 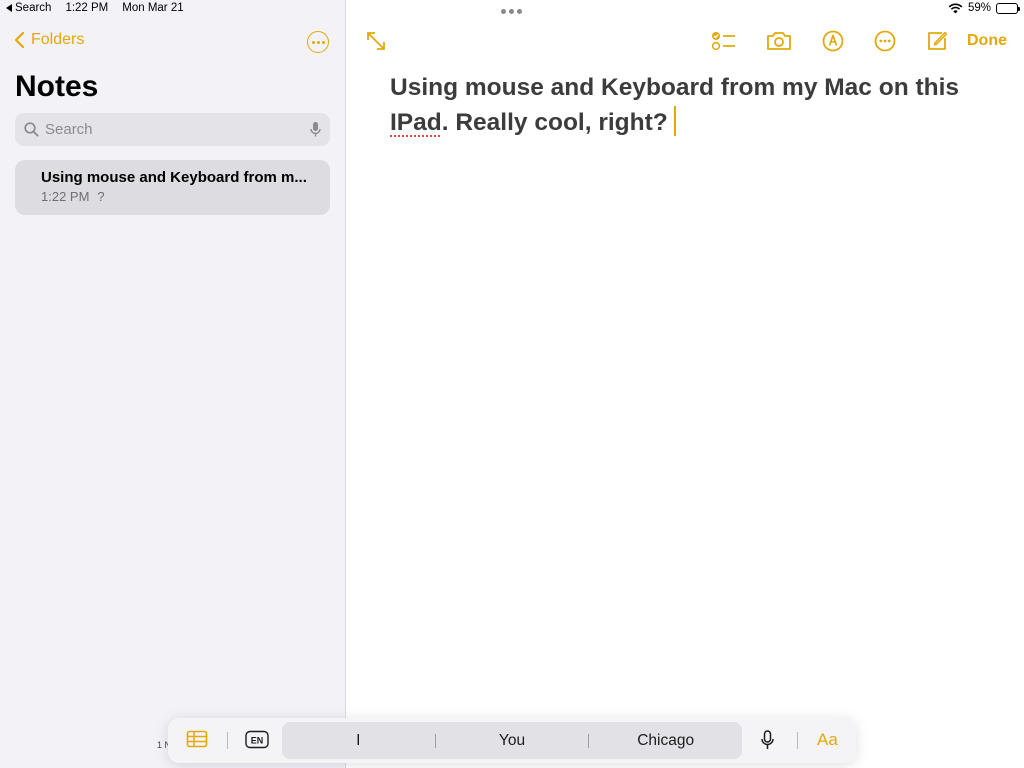 I want to click on search-icon, so click(x=31, y=129).